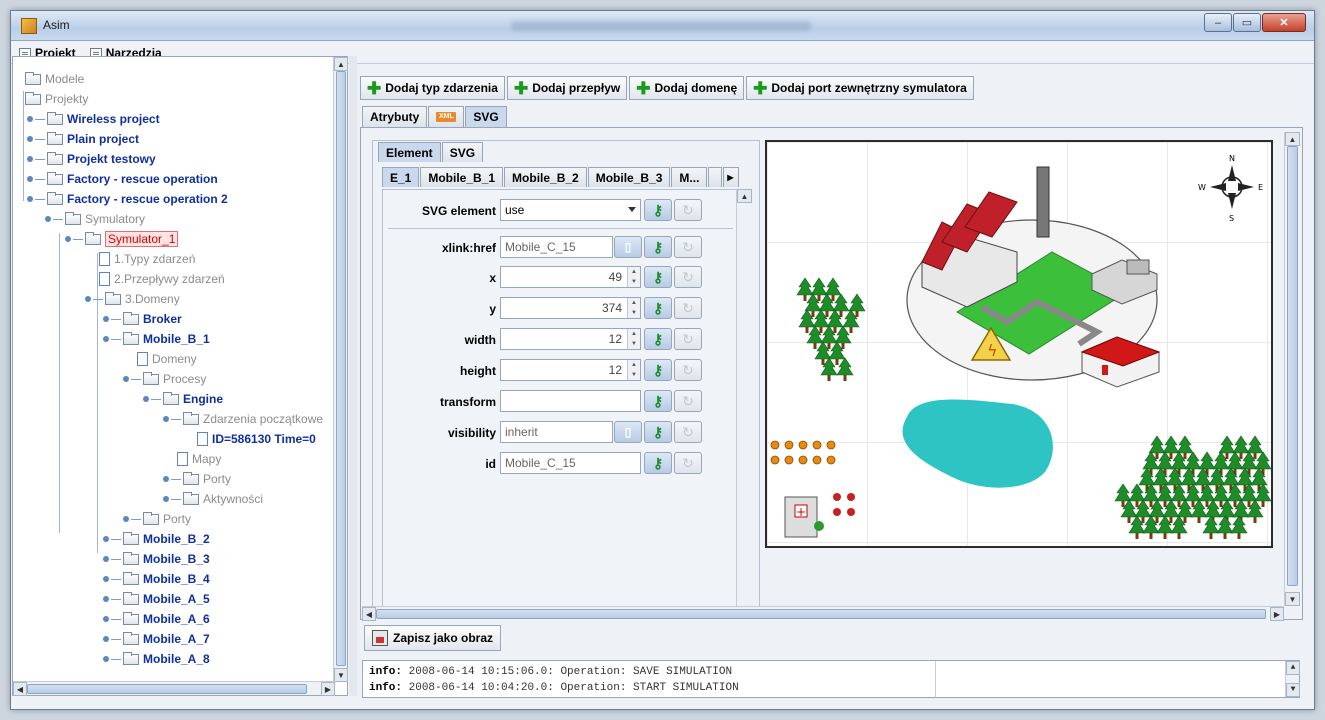  I want to click on xlink-reset-button: ↻, so click(688, 247).